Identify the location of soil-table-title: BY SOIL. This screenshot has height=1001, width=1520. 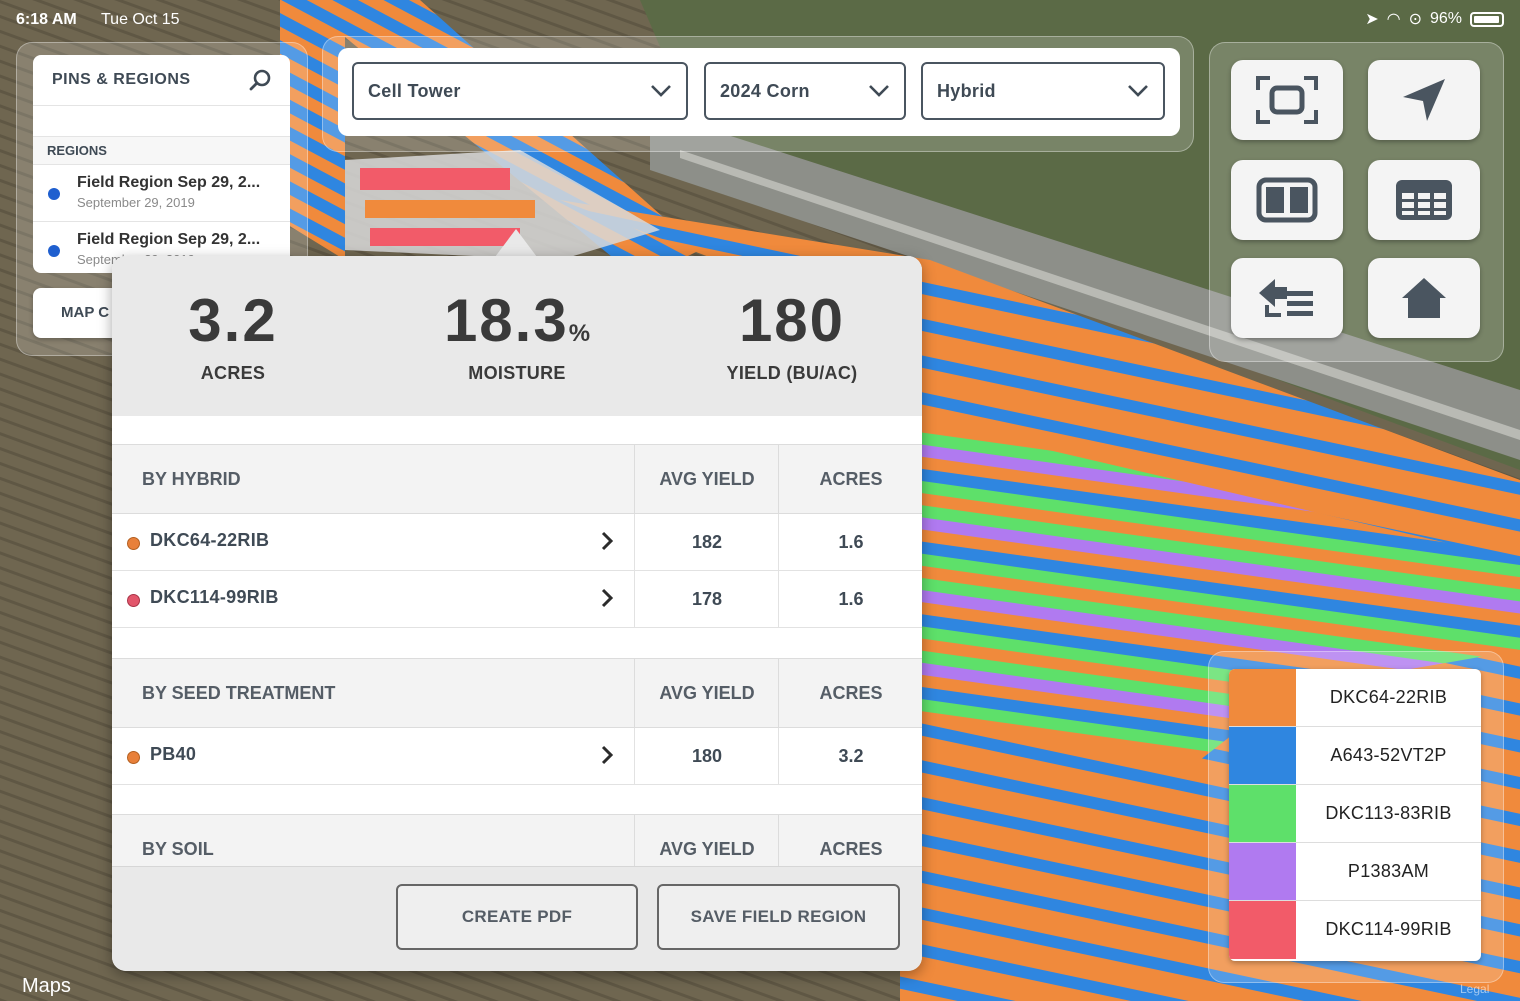
(178, 849).